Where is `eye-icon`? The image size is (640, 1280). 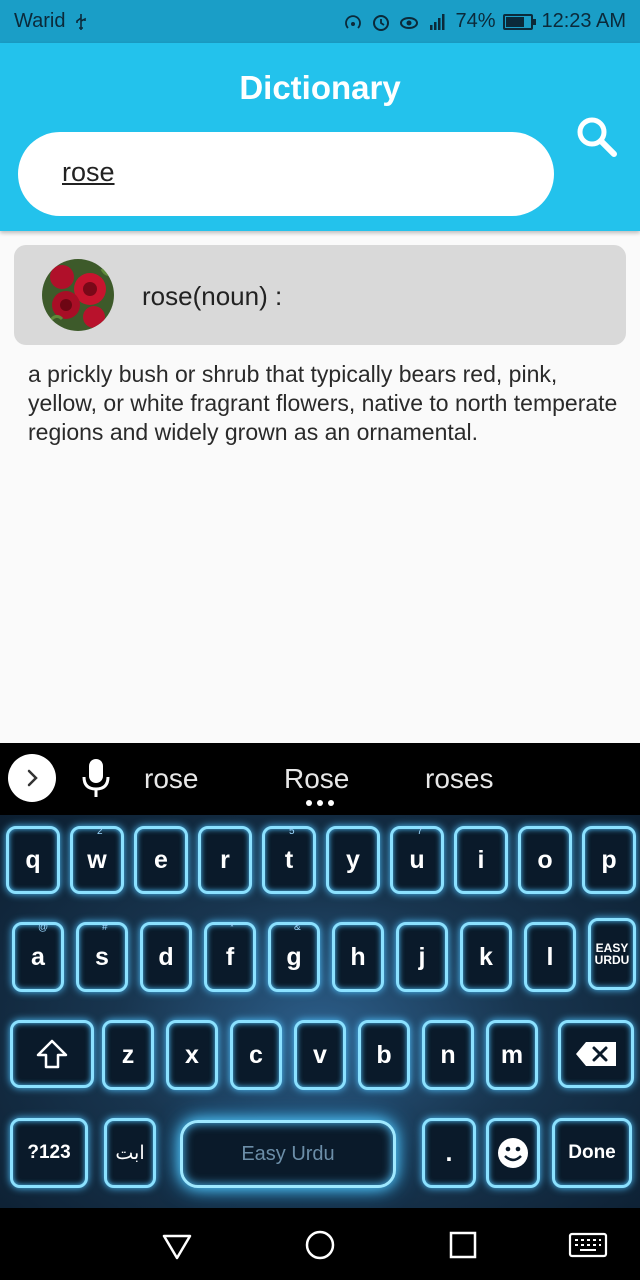 eye-icon is located at coordinates (409, 22).